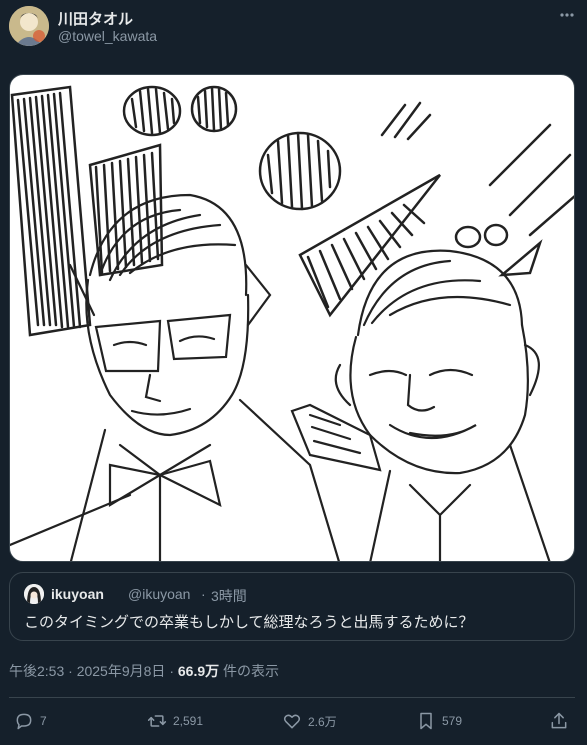 This screenshot has width=587, height=745. I want to click on quote-timestamp: 3時間, so click(229, 596).